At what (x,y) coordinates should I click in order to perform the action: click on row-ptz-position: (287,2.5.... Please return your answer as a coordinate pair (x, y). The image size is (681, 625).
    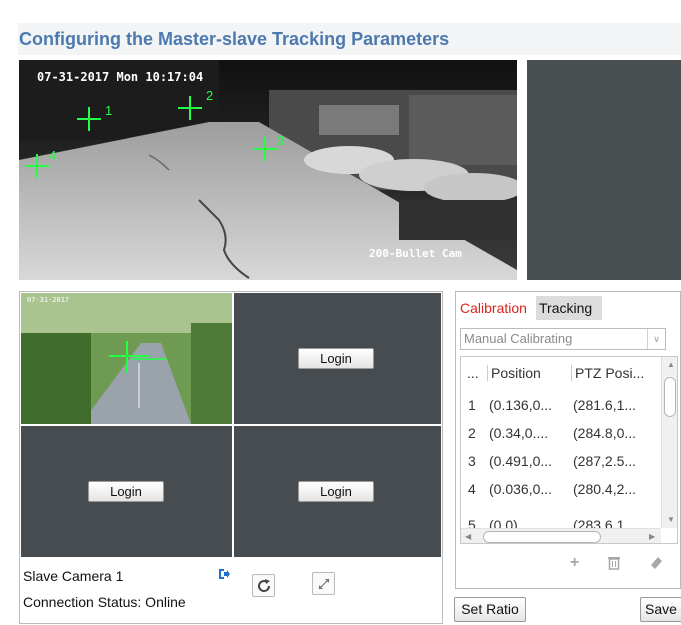
    Looking at the image, I should click on (605, 461).